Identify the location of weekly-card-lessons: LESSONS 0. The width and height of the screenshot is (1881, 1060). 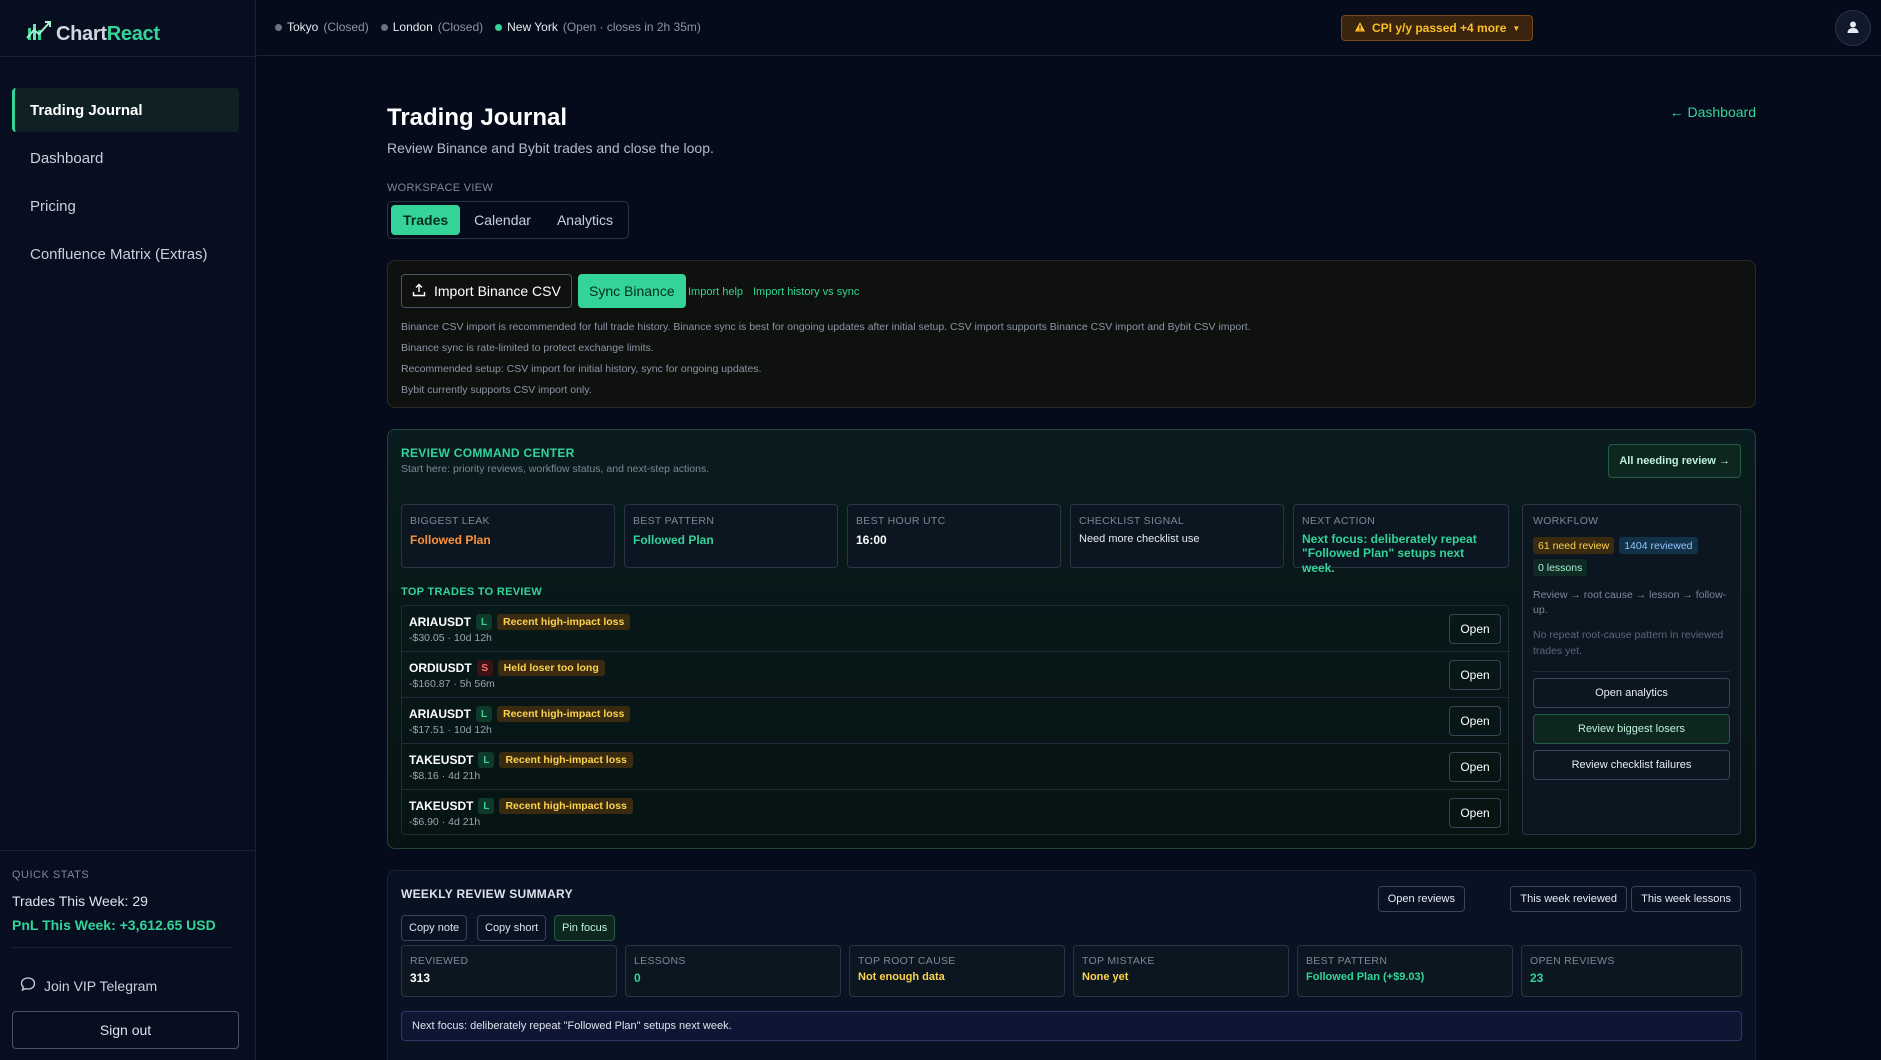
(733, 971).